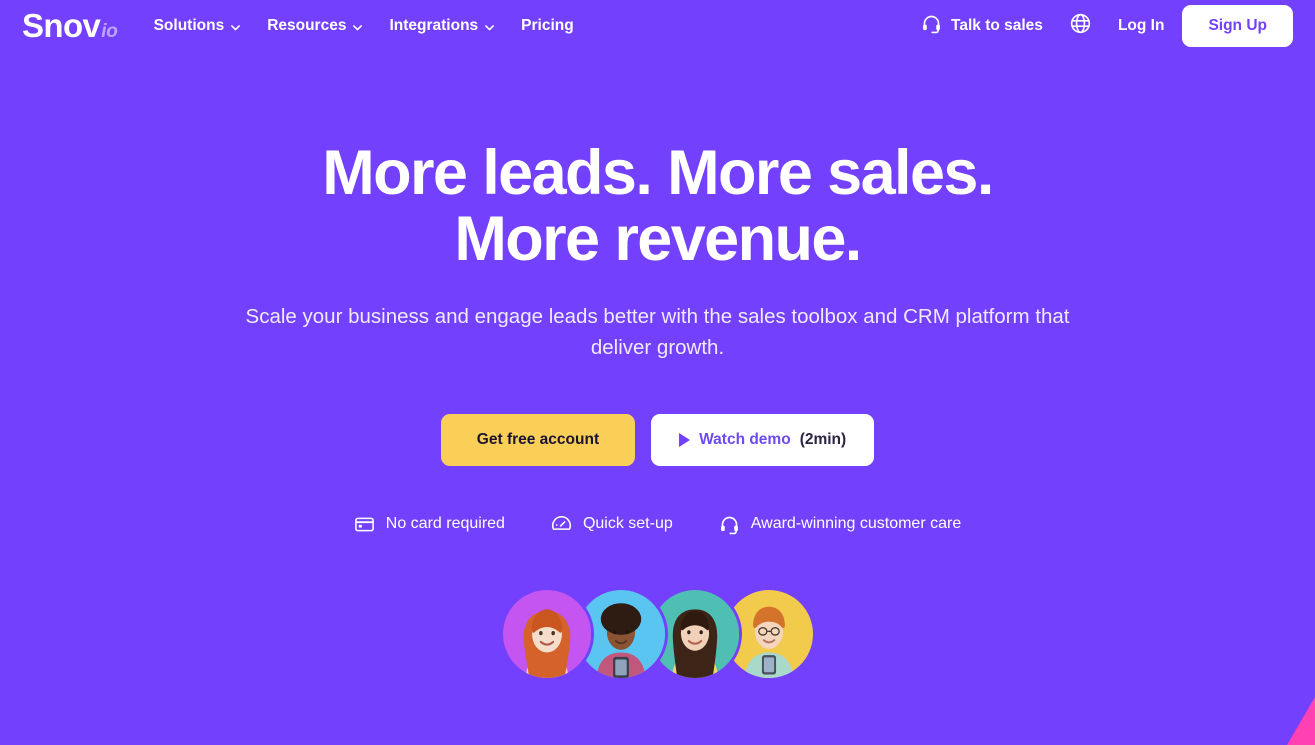 This screenshot has width=1315, height=745. Describe the element at coordinates (189, 25) in the screenshot. I see `nav-item-label: Solutions` at that location.